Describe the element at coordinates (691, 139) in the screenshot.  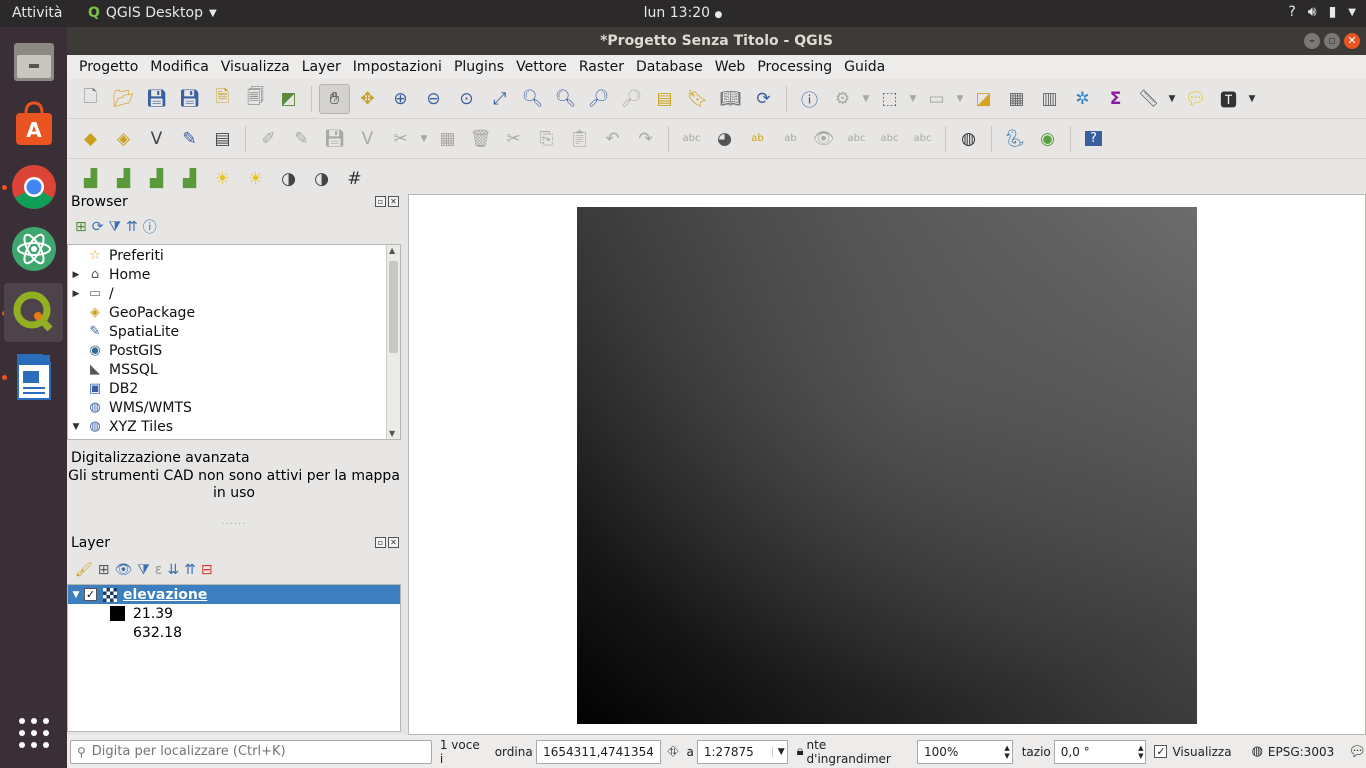
I see `label-toolbar-icon: abc` at that location.